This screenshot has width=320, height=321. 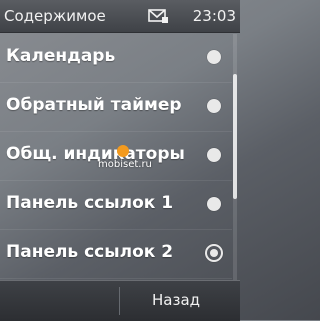 I want to click on mail-icon, so click(x=158, y=15).